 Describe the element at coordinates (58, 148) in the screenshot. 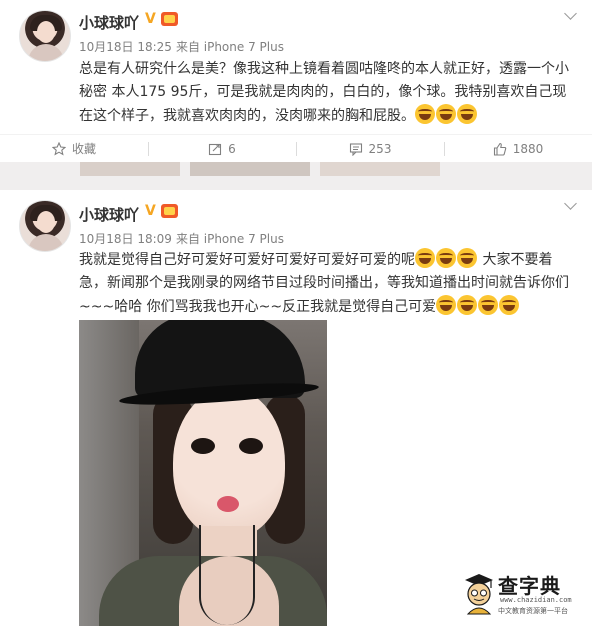

I see `star-icon` at that location.